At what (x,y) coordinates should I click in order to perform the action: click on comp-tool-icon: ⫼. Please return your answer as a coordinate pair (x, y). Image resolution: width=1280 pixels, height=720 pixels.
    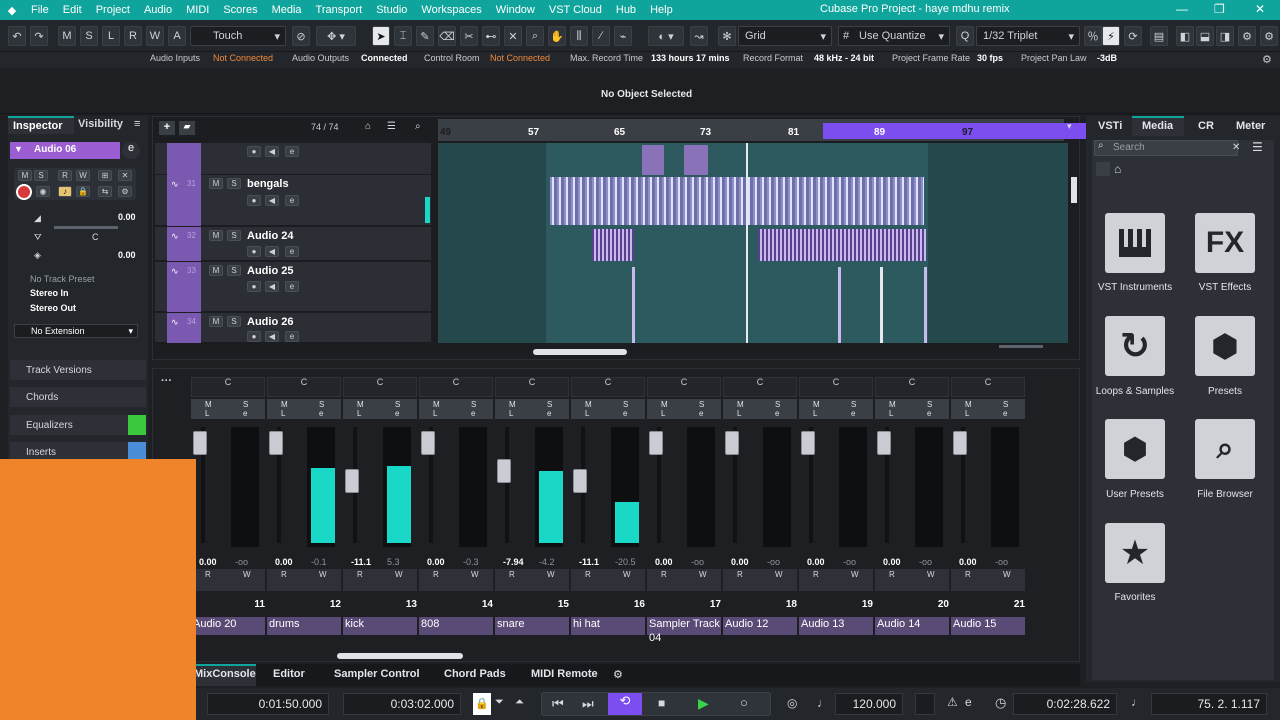
    Looking at the image, I should click on (579, 36).